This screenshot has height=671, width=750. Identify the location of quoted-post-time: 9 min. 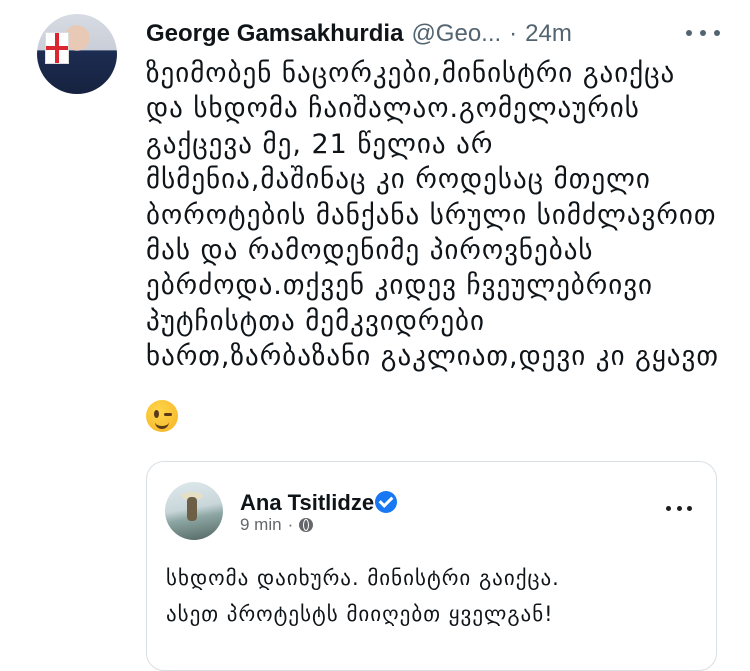
(261, 525).